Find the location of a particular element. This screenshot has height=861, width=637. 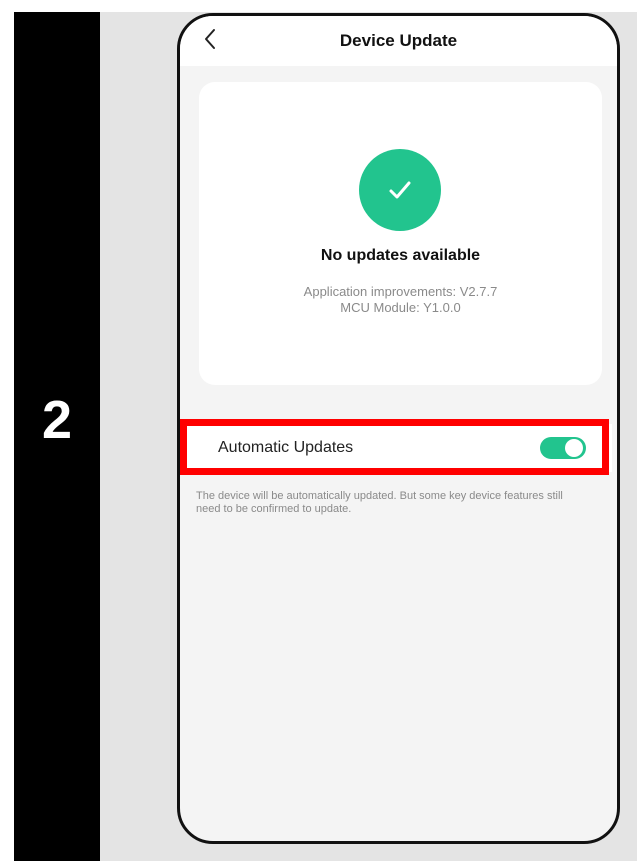

automatic-updates-row: Automatic Updates is located at coordinates (398, 448).